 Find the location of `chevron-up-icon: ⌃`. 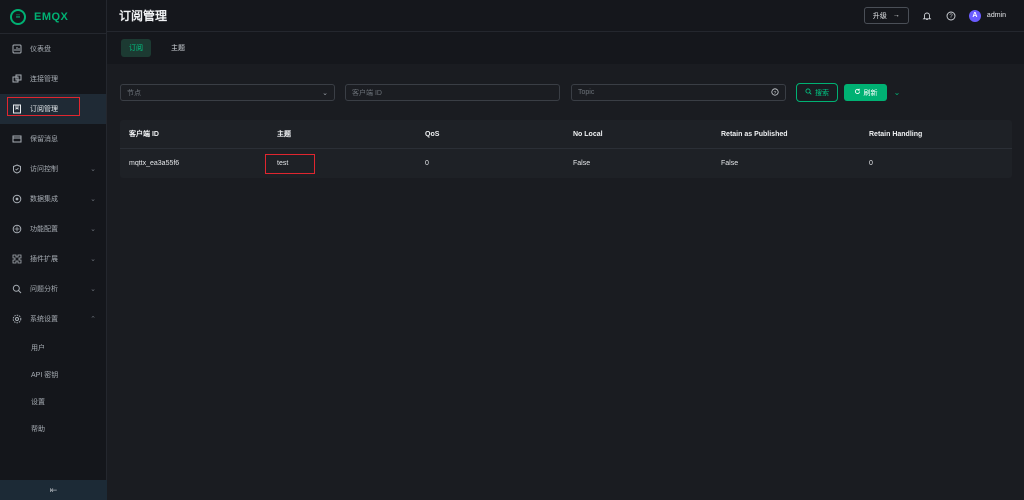

chevron-up-icon: ⌃ is located at coordinates (93, 319).